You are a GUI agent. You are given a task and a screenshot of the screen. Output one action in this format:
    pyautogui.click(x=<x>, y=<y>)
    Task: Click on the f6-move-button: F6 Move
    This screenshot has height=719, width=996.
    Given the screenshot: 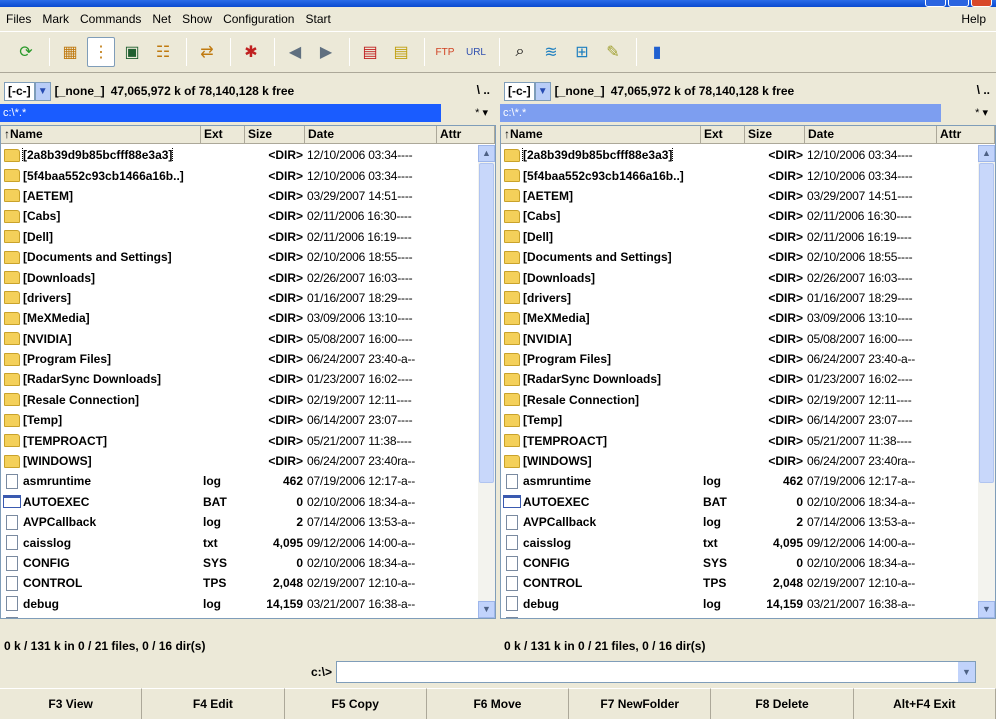 What is the action you would take?
    pyautogui.click(x=498, y=703)
    